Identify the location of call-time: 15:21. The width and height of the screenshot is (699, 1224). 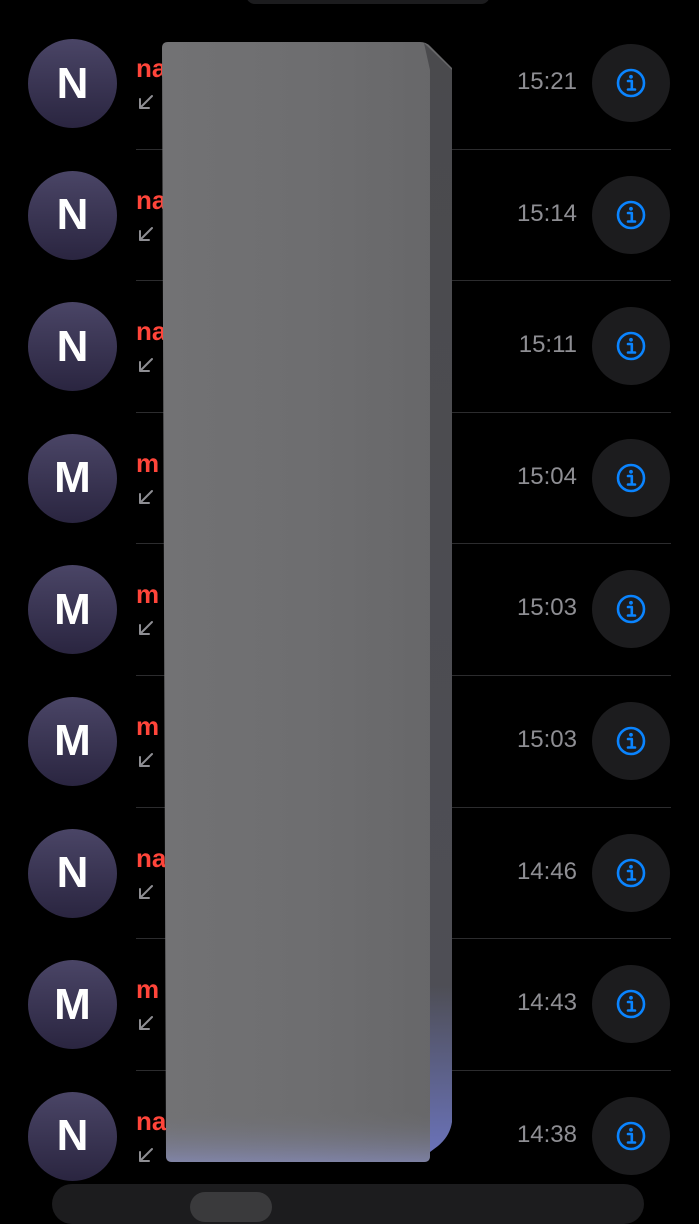
(546, 81).